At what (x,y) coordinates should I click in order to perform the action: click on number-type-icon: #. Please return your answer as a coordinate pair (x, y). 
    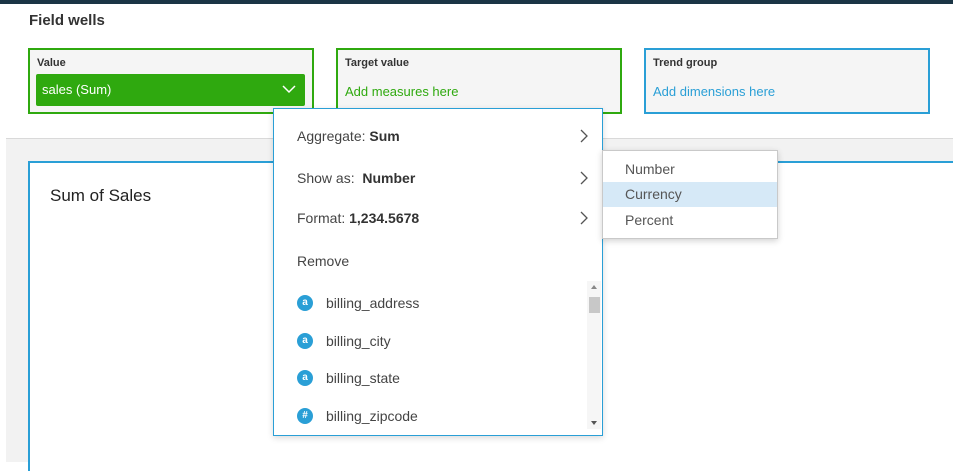
    Looking at the image, I should click on (305, 416).